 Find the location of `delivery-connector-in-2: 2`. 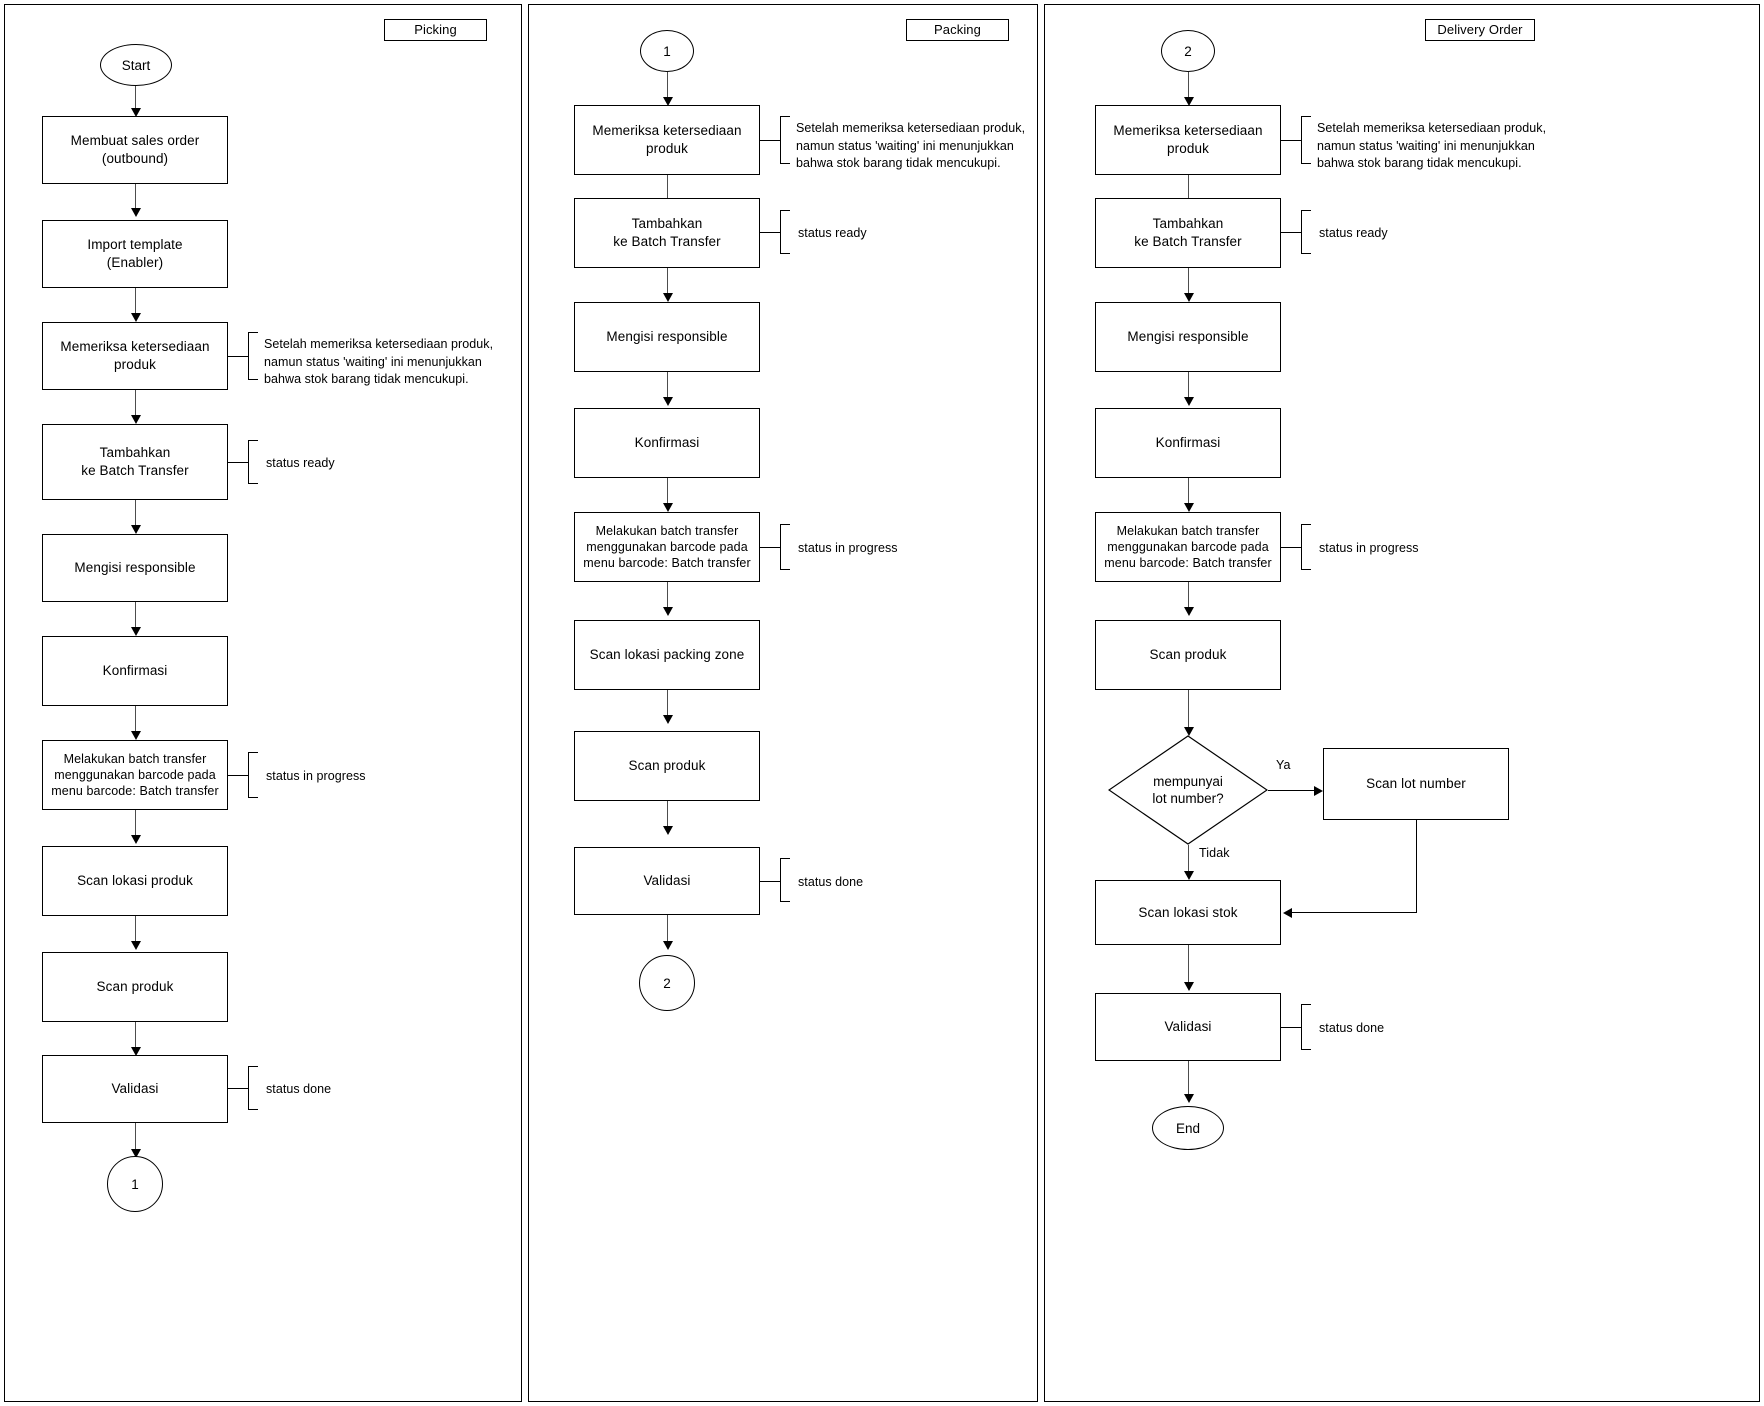

delivery-connector-in-2: 2 is located at coordinates (1188, 51).